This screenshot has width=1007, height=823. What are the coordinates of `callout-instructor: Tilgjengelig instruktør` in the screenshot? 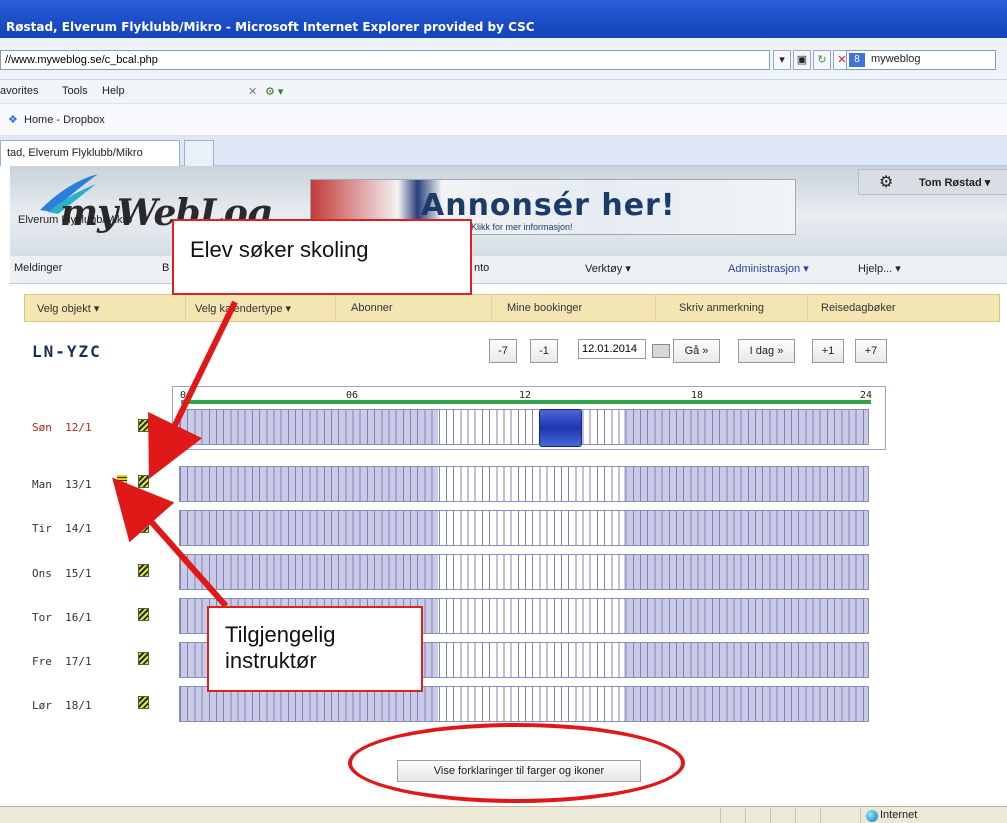 It's located at (315, 649).